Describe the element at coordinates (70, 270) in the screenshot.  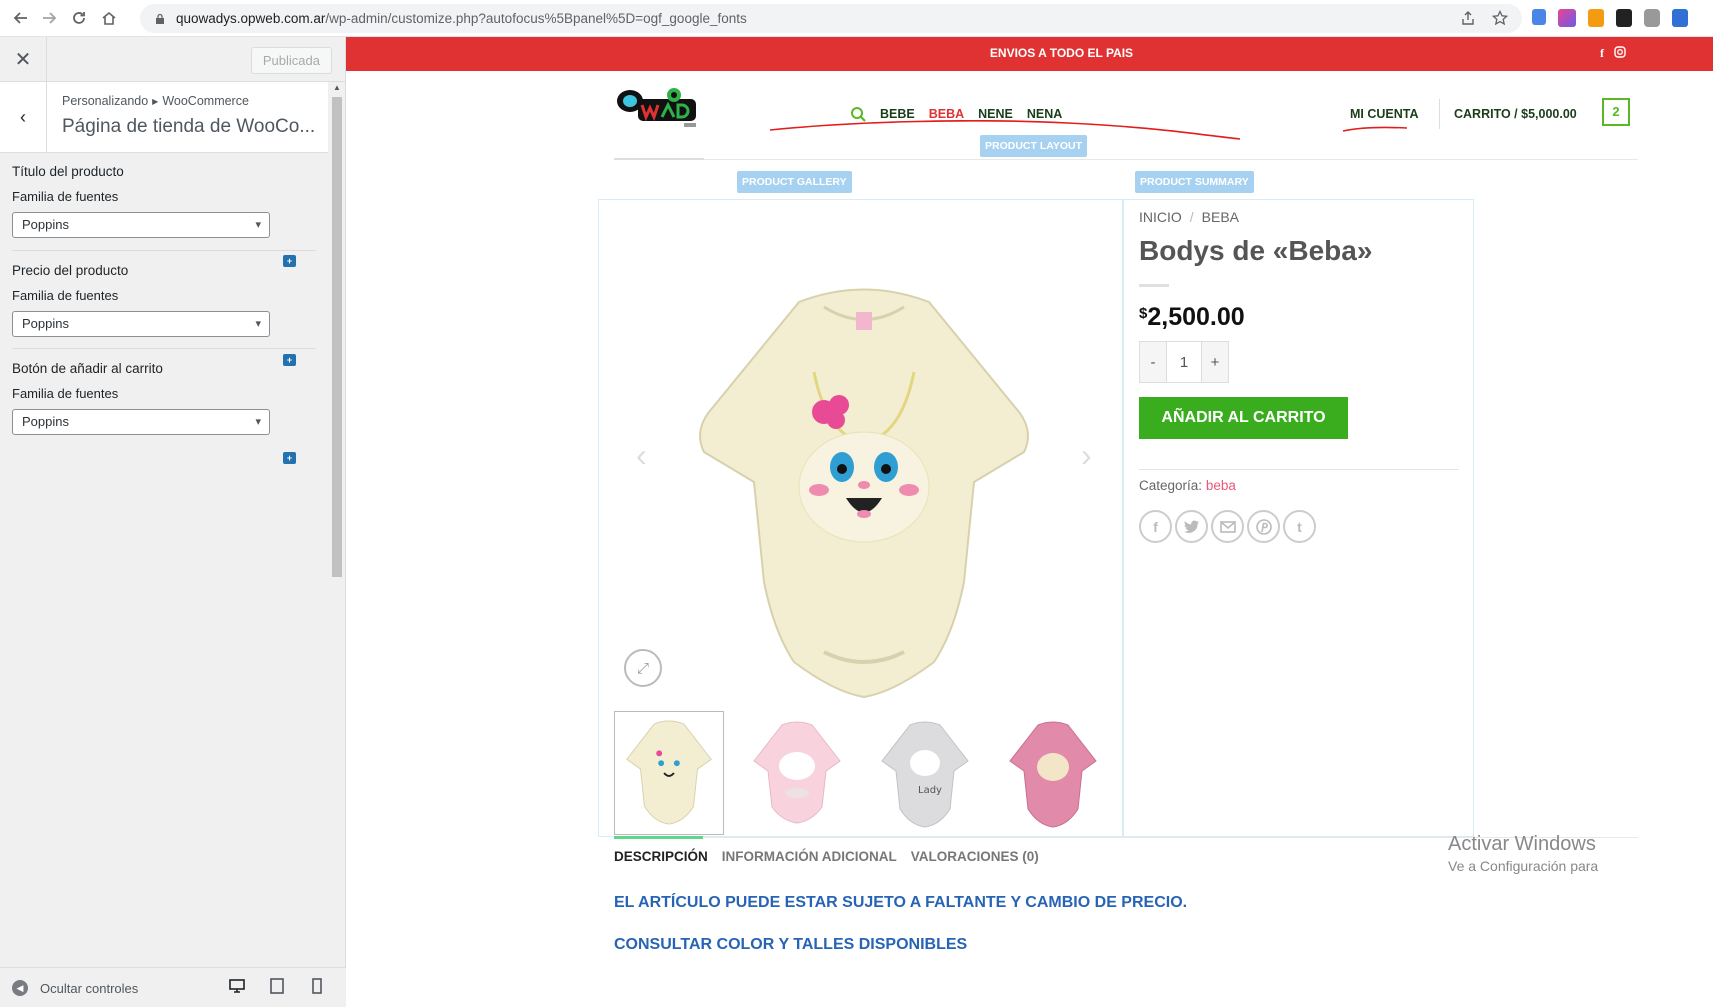
I see `control-title: Precio del producto` at that location.